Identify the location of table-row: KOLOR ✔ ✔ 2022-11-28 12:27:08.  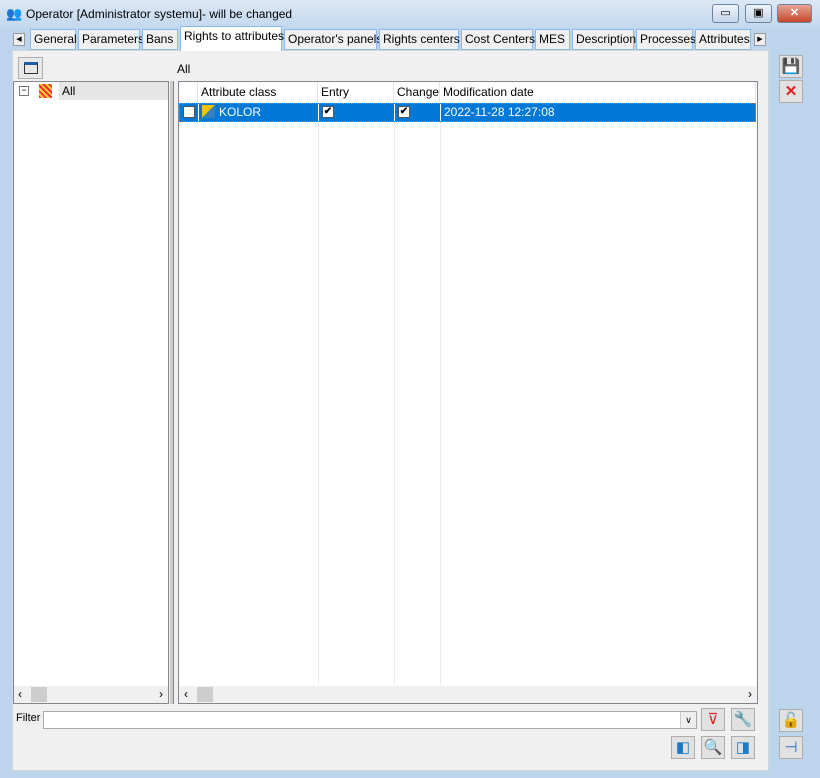
(467, 112).